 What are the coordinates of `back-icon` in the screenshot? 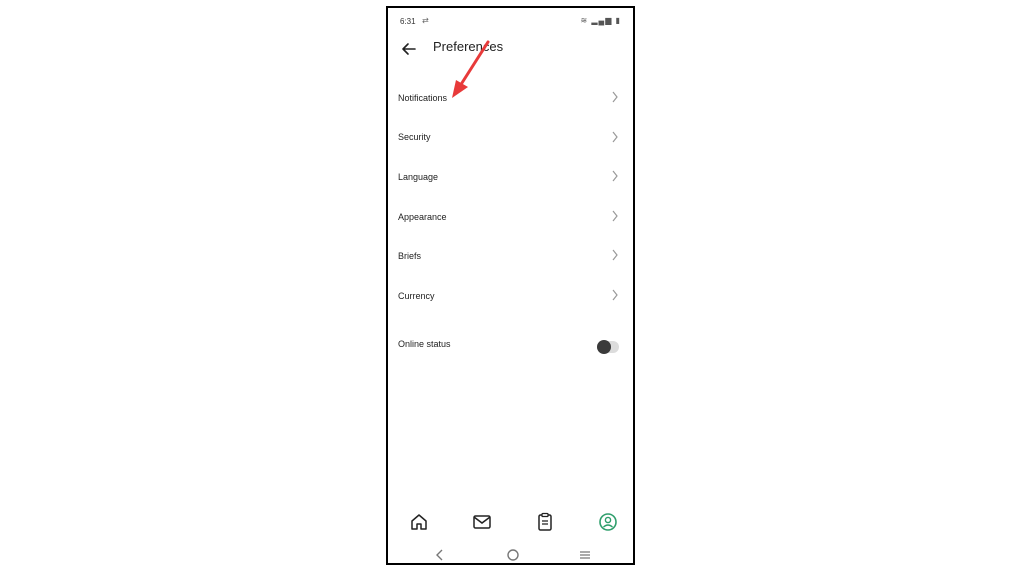 It's located at (439, 555).